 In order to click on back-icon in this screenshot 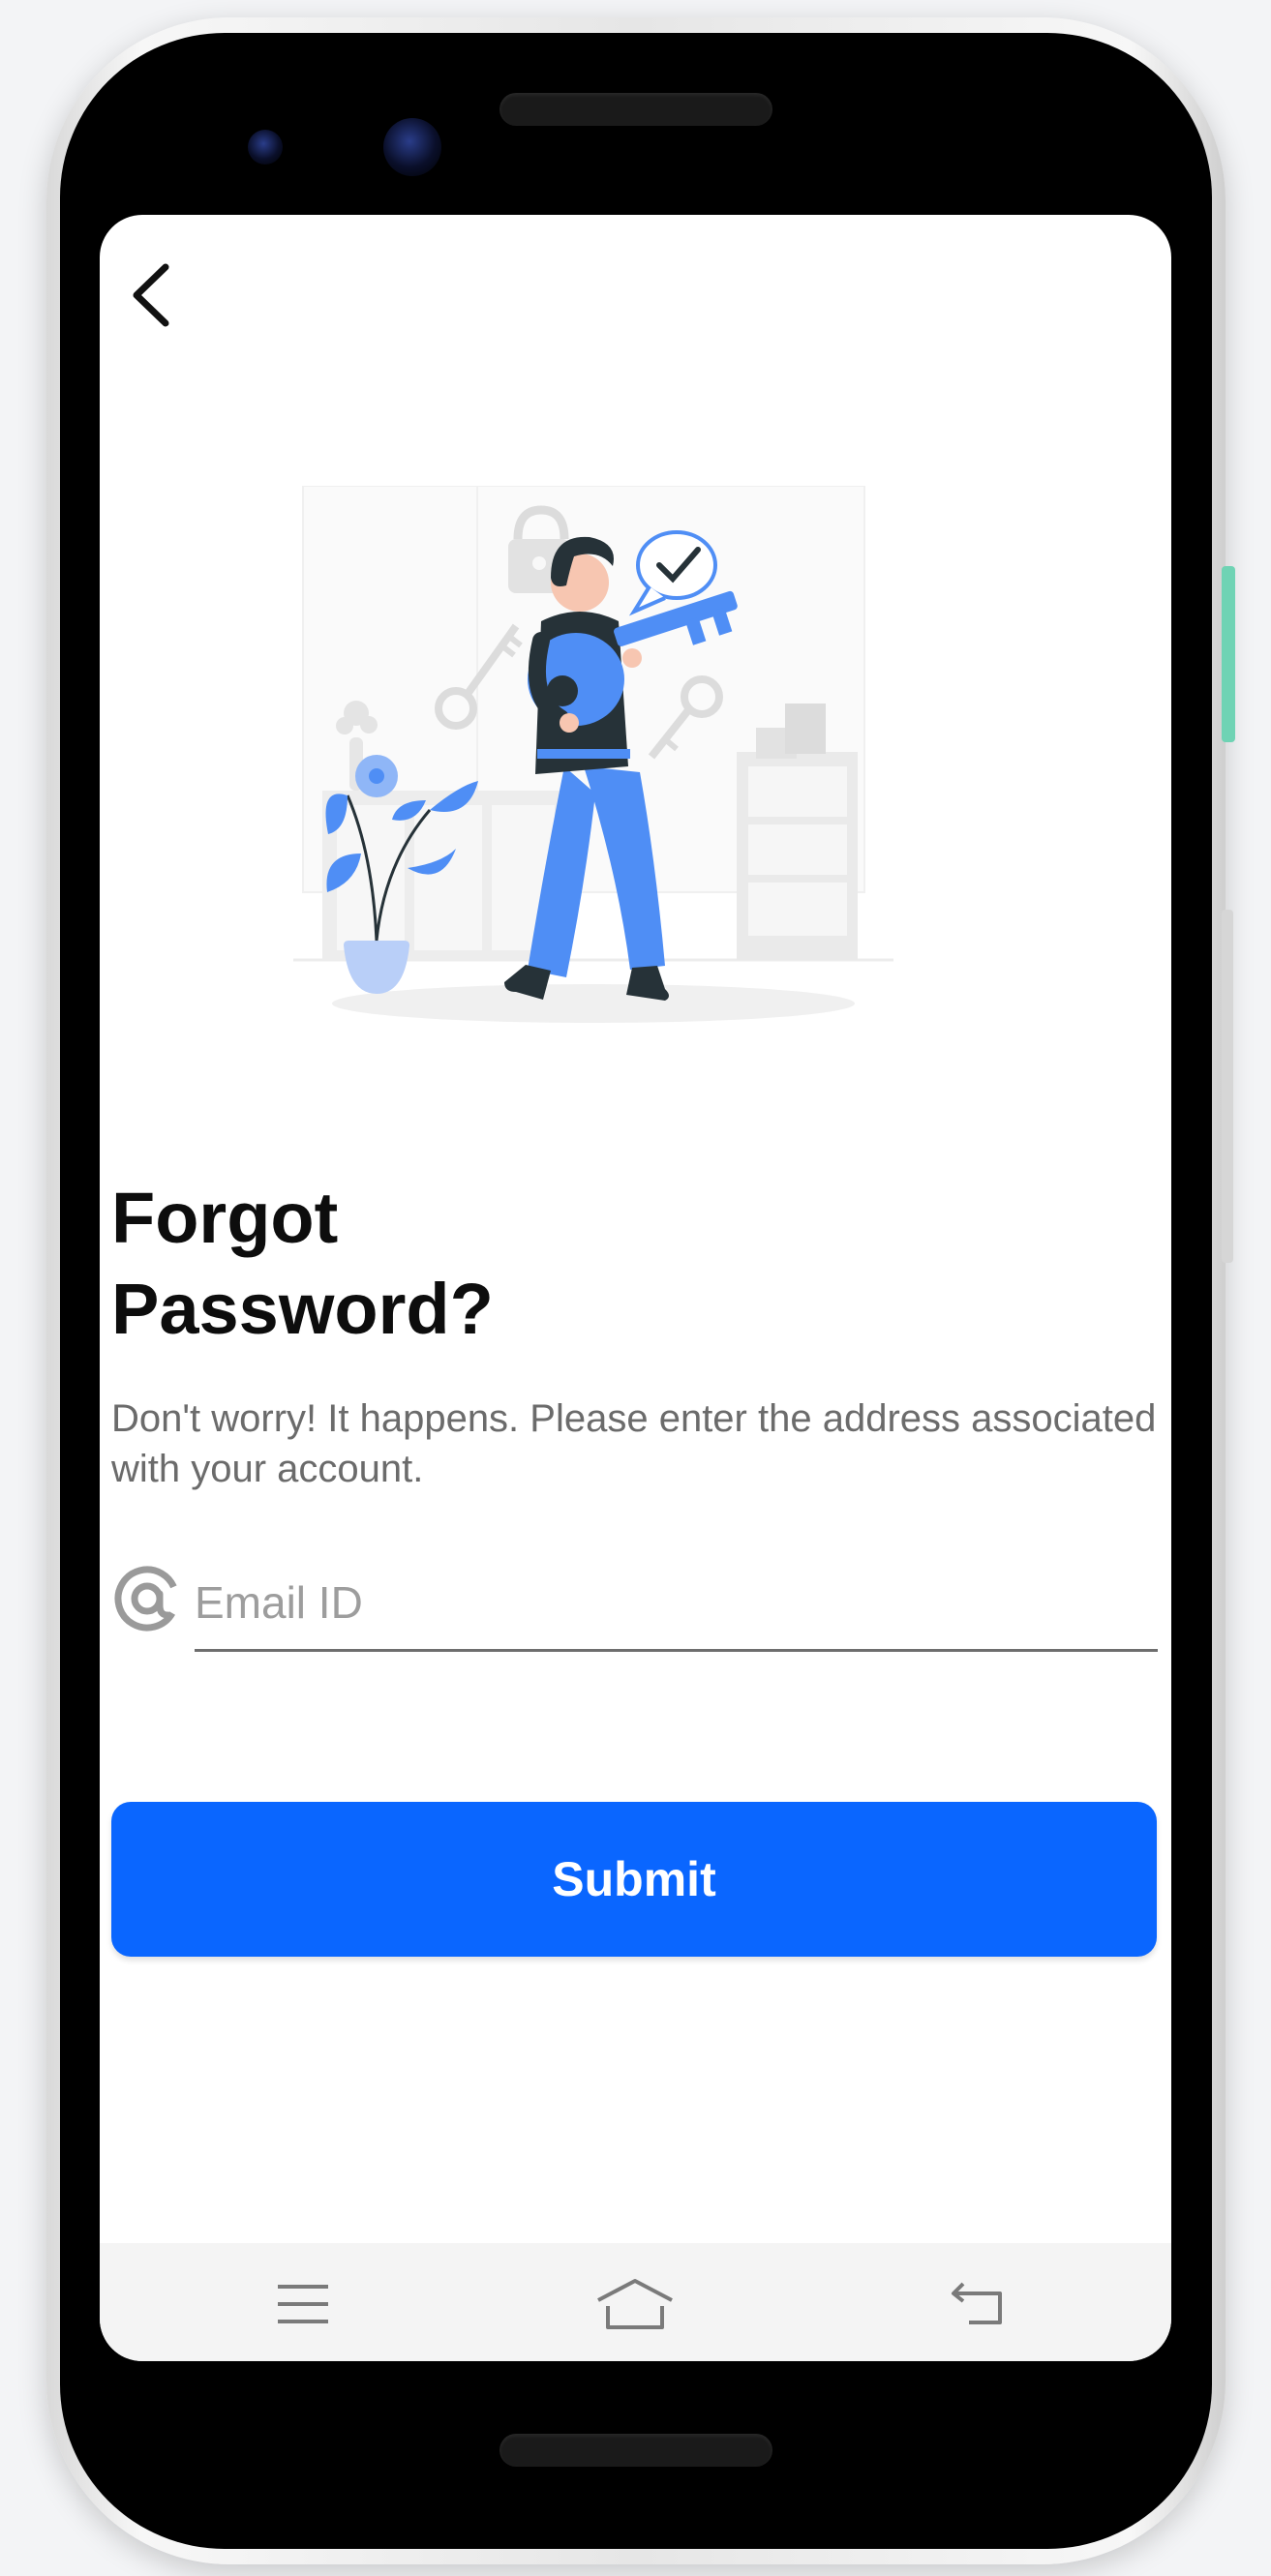, I will do `click(977, 2303)`.